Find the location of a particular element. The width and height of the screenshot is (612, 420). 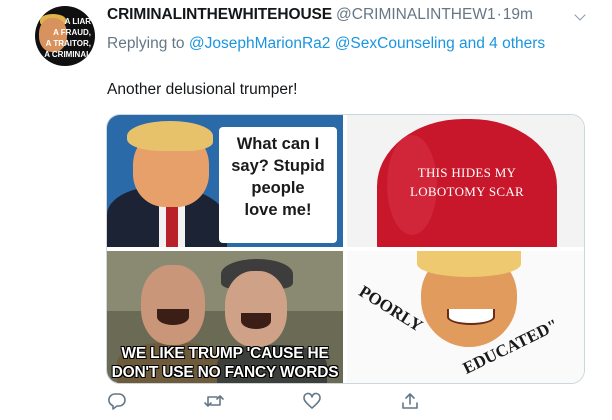

avatar-text: A TRAITOR, is located at coordinates (68, 43).